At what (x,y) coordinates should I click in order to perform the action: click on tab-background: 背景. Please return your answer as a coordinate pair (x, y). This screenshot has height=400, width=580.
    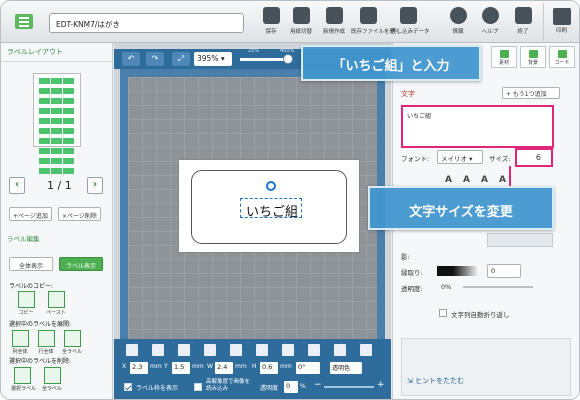
    Looking at the image, I should click on (533, 57).